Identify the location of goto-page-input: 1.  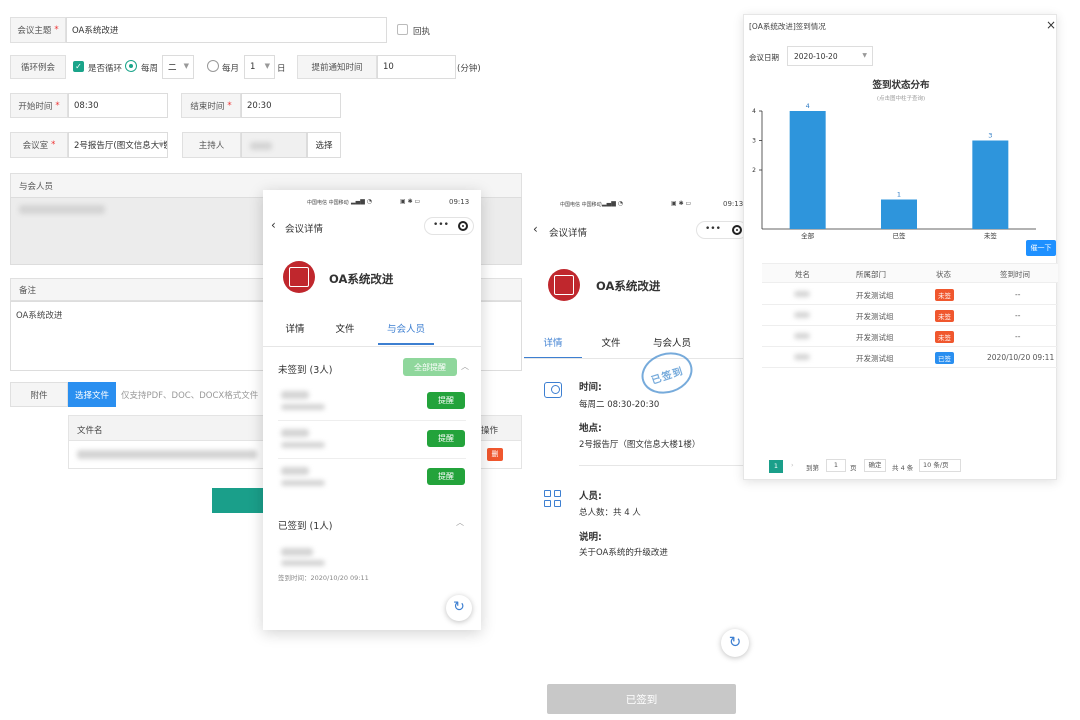
(836, 465).